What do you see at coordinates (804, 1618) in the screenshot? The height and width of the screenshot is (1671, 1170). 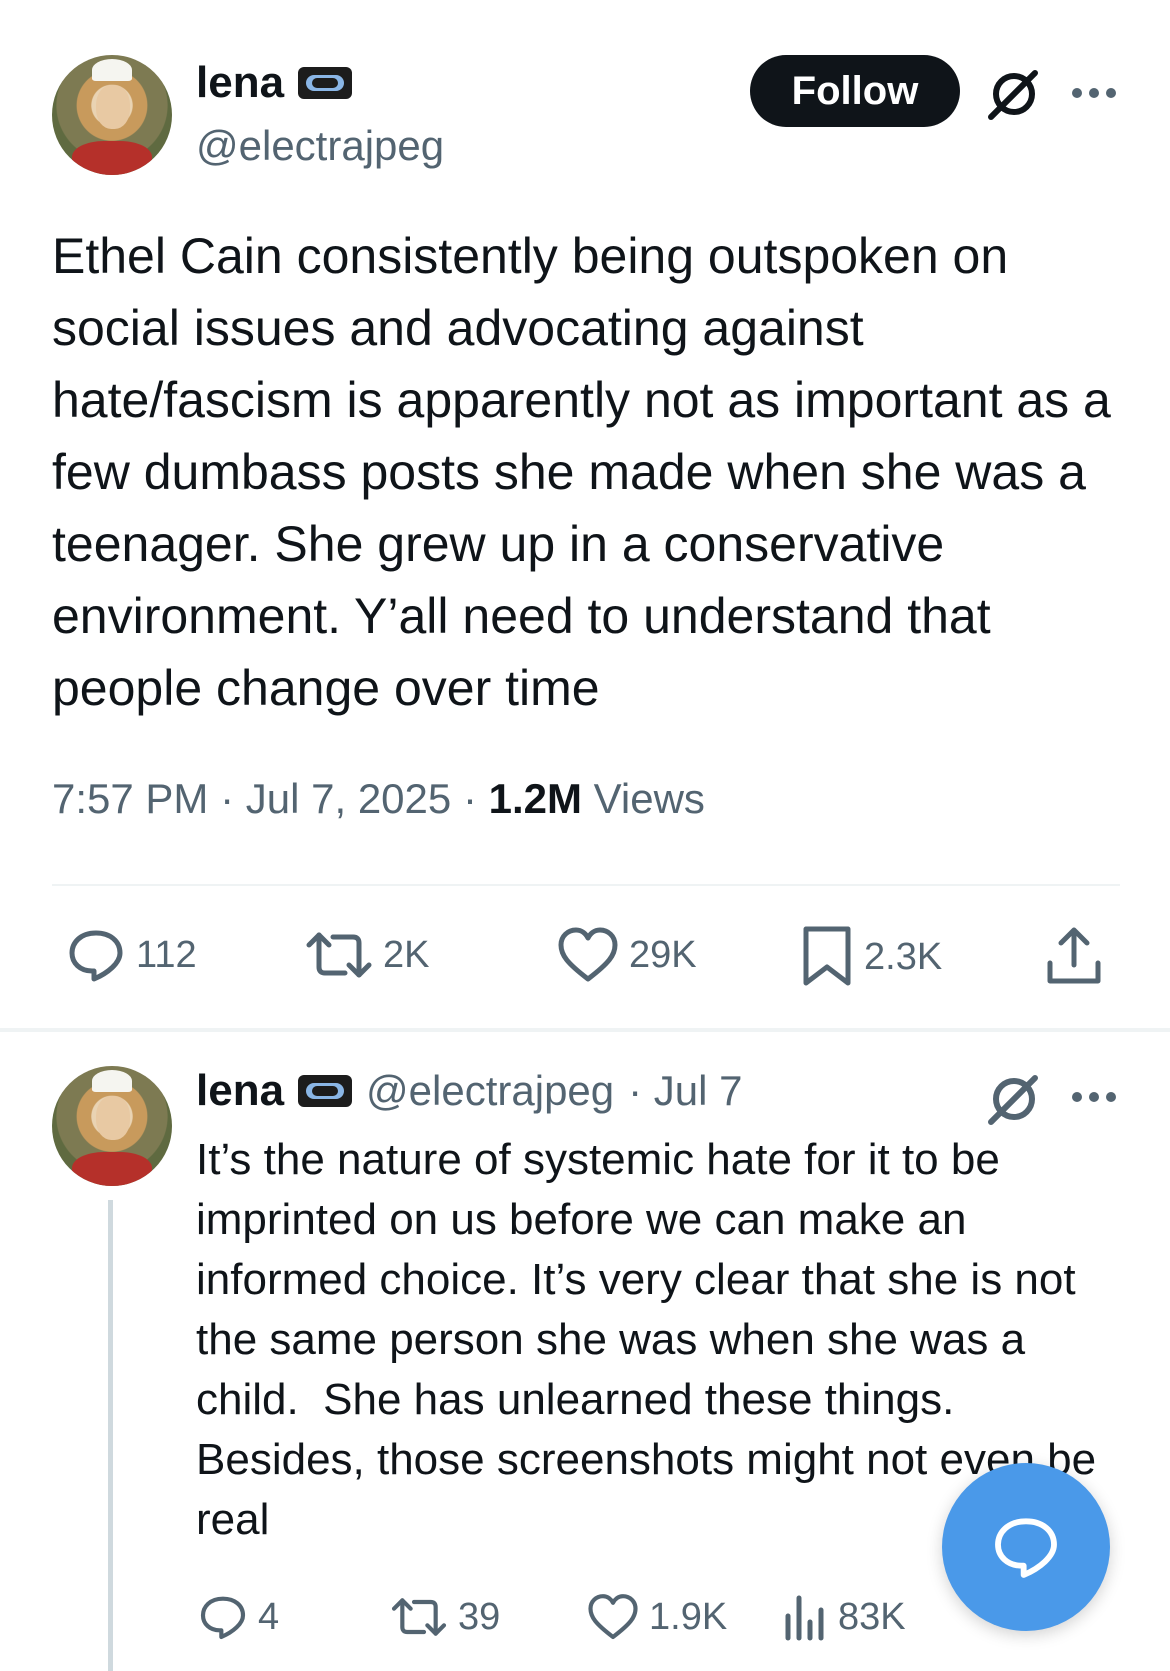 I see `views-icon` at bounding box center [804, 1618].